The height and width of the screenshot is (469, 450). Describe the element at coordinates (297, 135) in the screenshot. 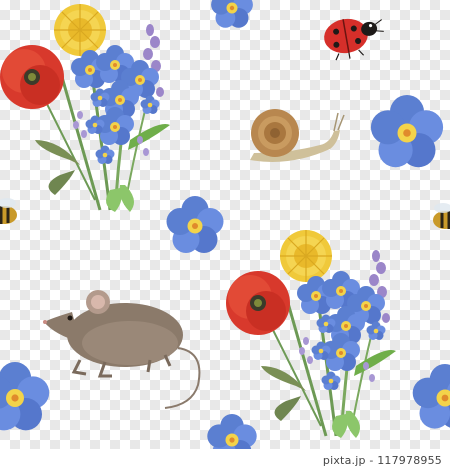

I see `snail-icon` at that location.